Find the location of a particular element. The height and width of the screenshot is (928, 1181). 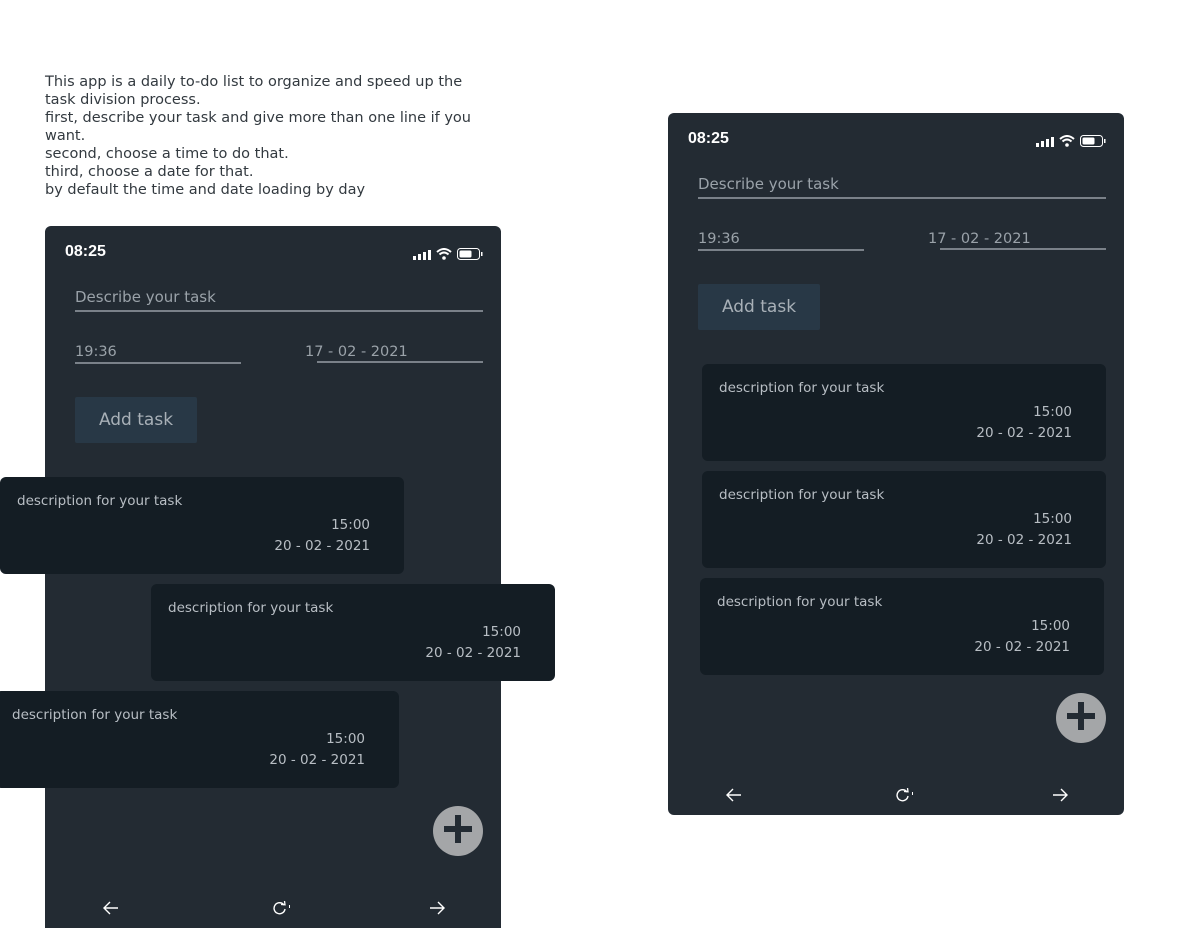

instruction-line: third, choose a date for that. is located at coordinates (149, 172).